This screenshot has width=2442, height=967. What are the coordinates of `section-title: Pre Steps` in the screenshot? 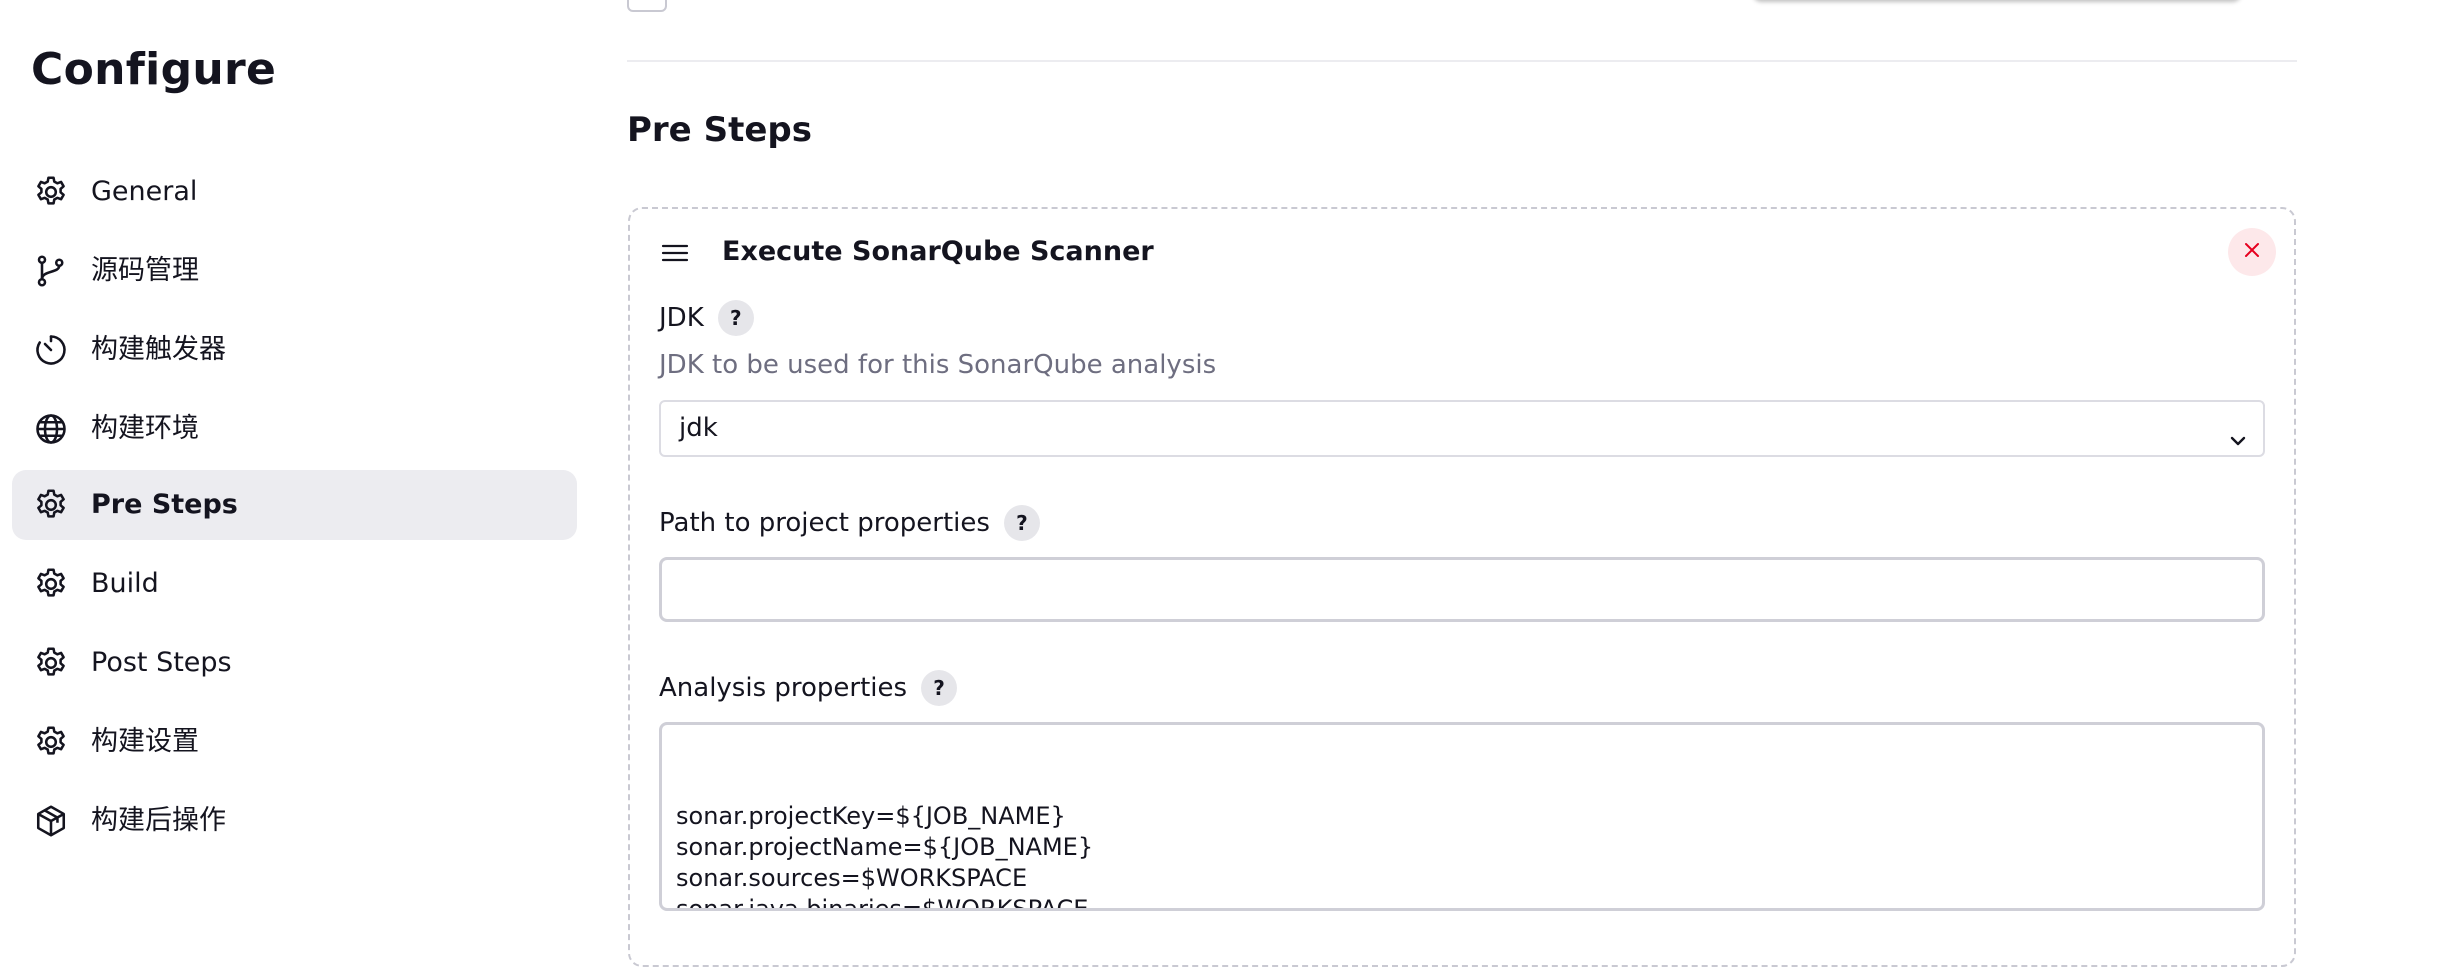 It's located at (719, 130).